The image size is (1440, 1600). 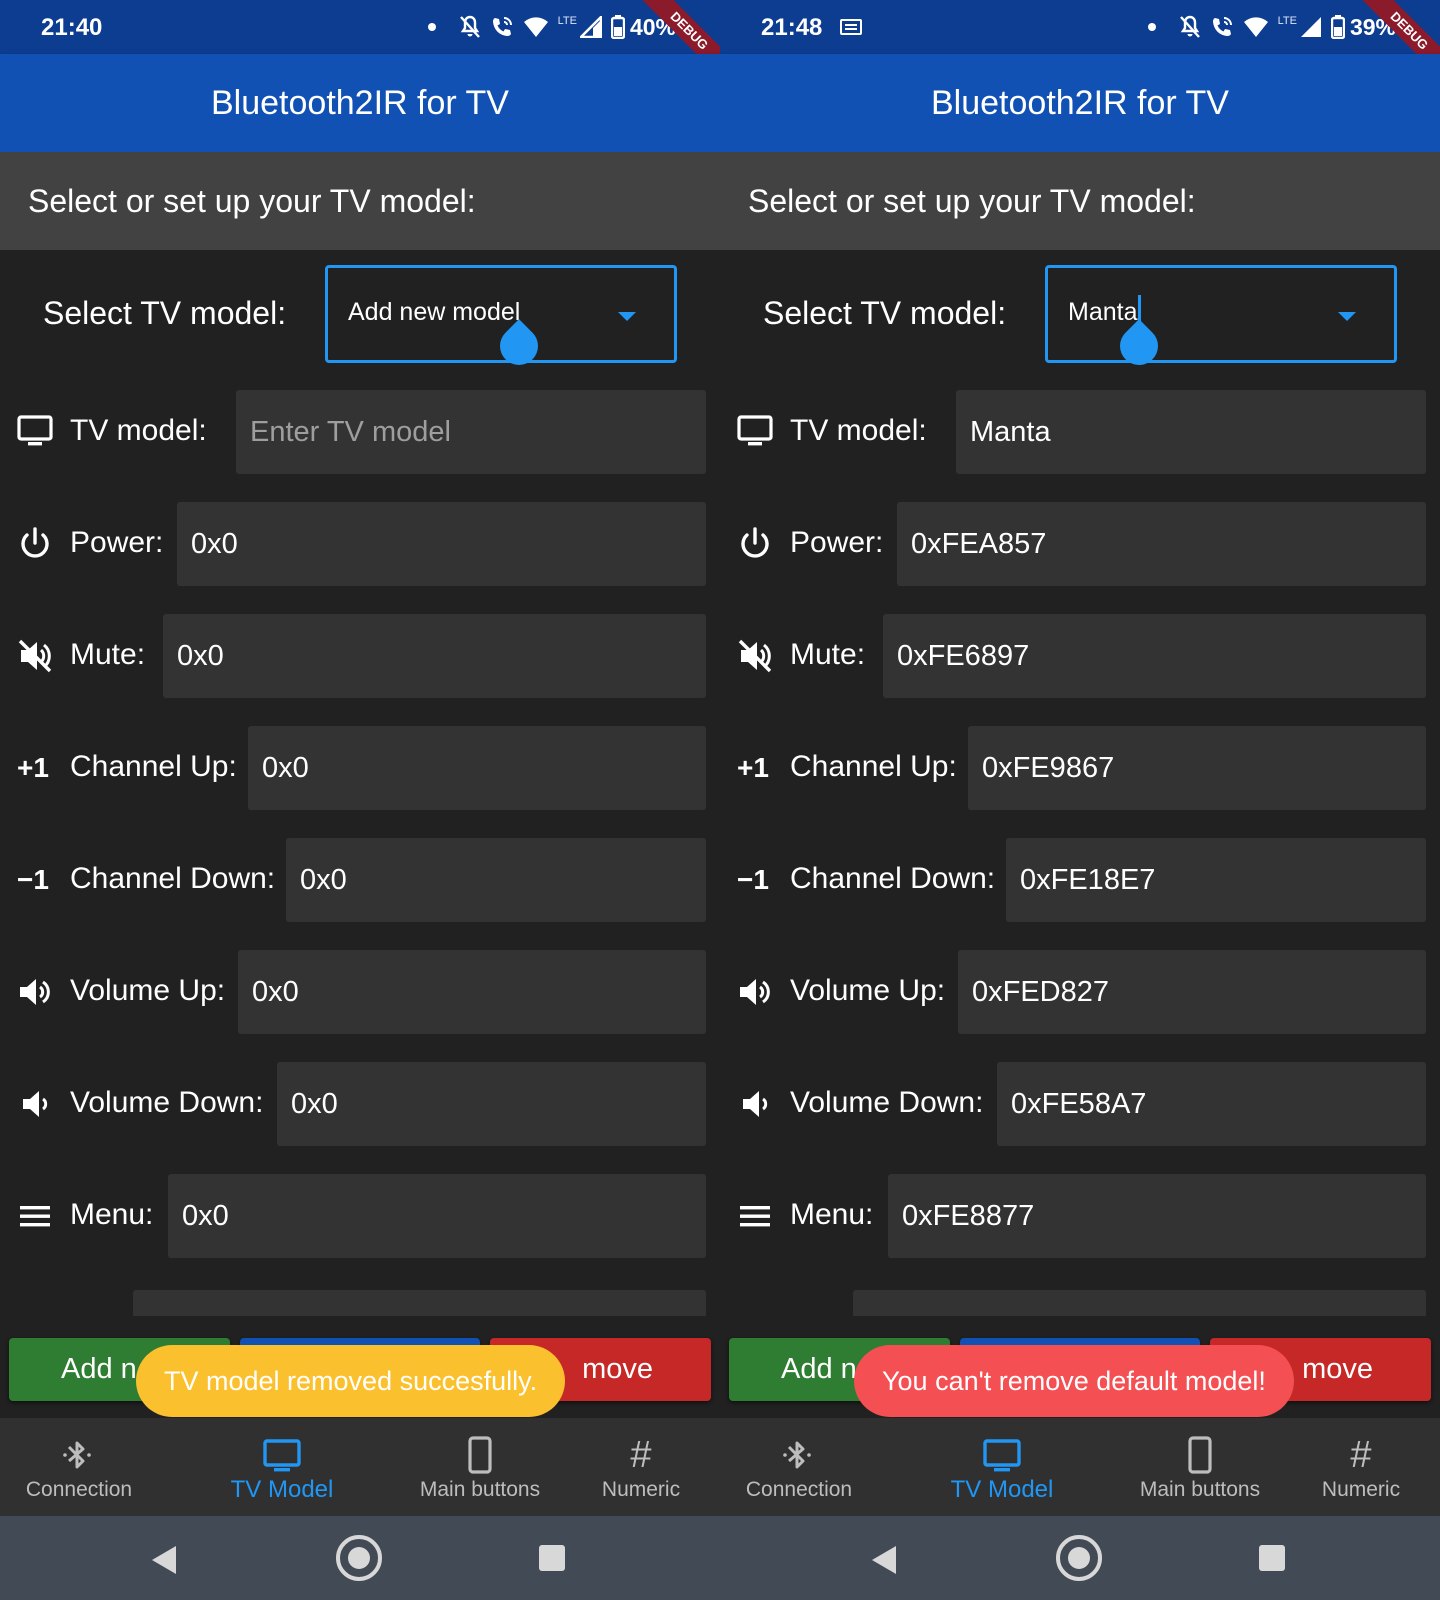 What do you see at coordinates (641, 1489) in the screenshot?
I see `nav-numeric-label: Numeric` at bounding box center [641, 1489].